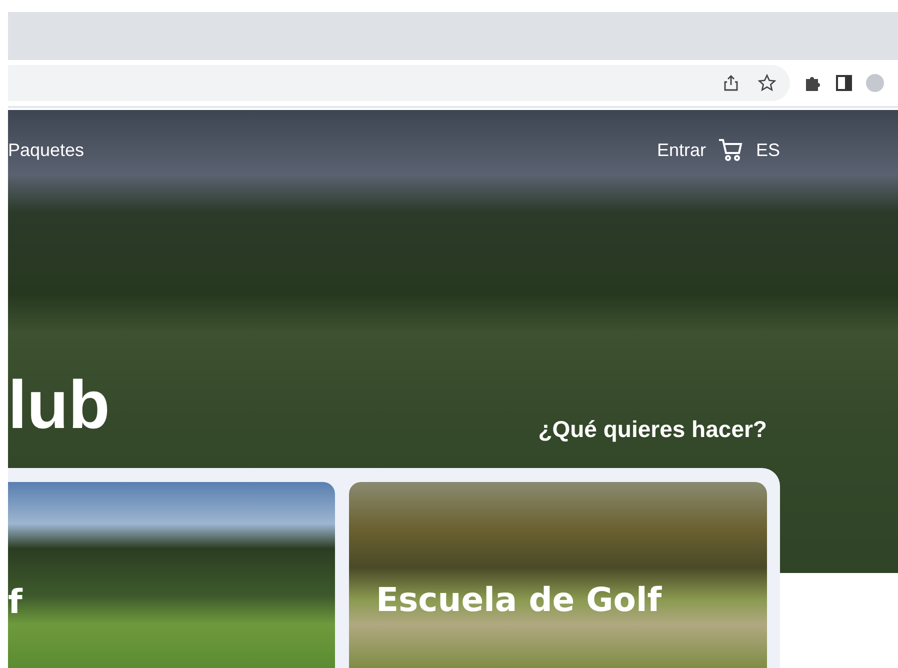 The height and width of the screenshot is (668, 898). I want to click on card-title: f, so click(15, 601).